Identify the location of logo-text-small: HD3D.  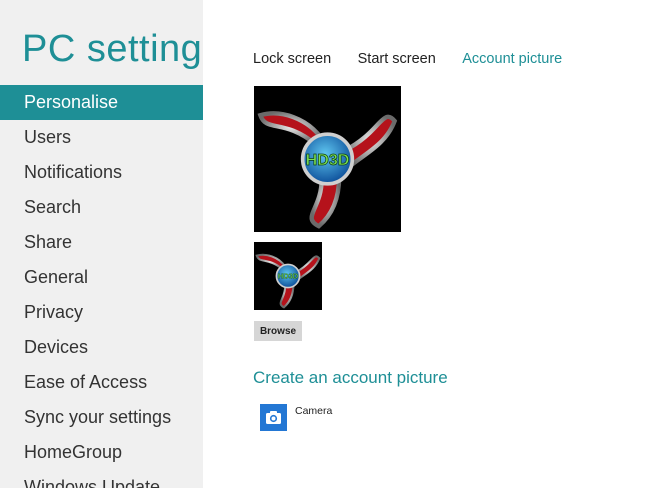
(288, 276).